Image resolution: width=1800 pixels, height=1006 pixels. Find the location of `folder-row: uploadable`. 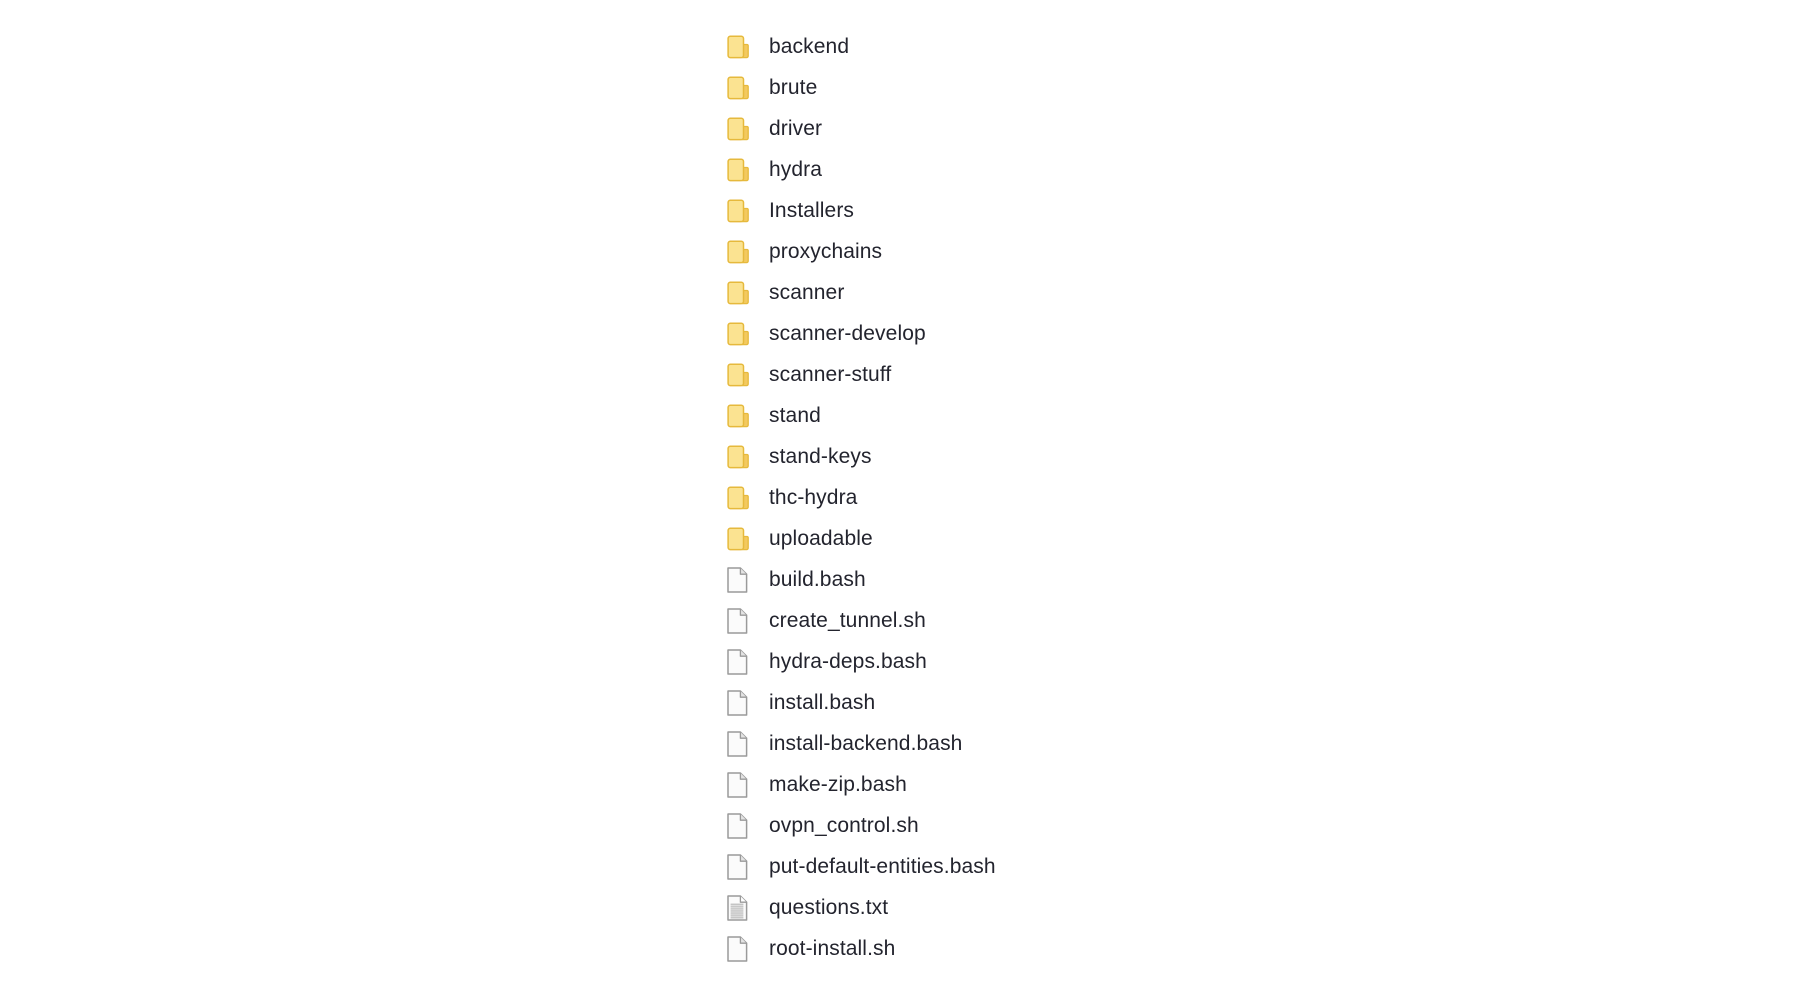

folder-row: uploadable is located at coordinates (1027, 538).